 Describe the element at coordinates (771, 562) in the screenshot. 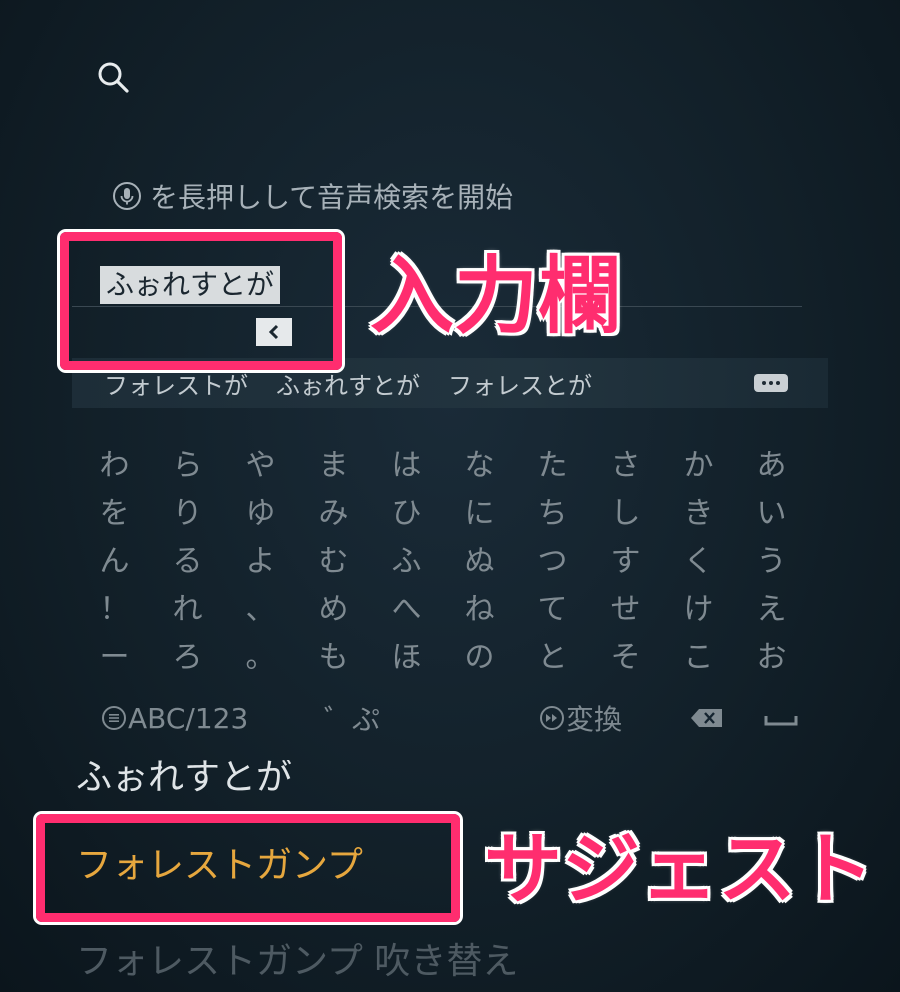

I see `key: う` at that location.